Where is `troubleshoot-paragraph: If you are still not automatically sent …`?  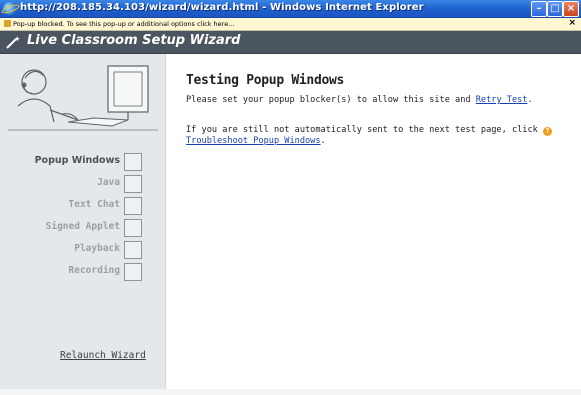
troubleshoot-paragraph: If you are still not automatically sent … is located at coordinates (376, 136).